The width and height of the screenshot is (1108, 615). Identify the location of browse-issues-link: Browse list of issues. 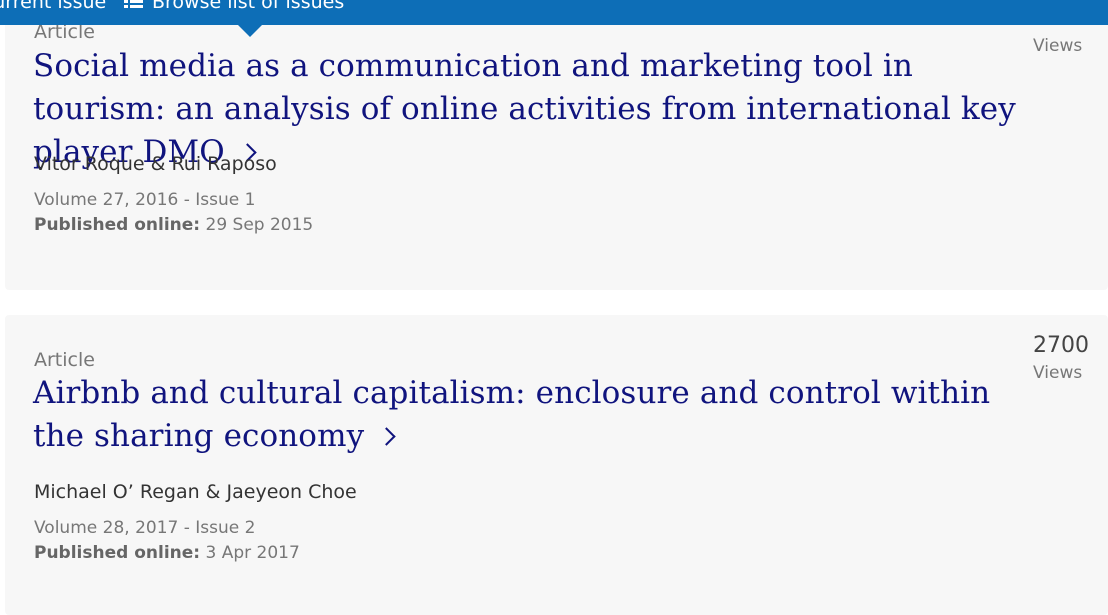
(234, 7).